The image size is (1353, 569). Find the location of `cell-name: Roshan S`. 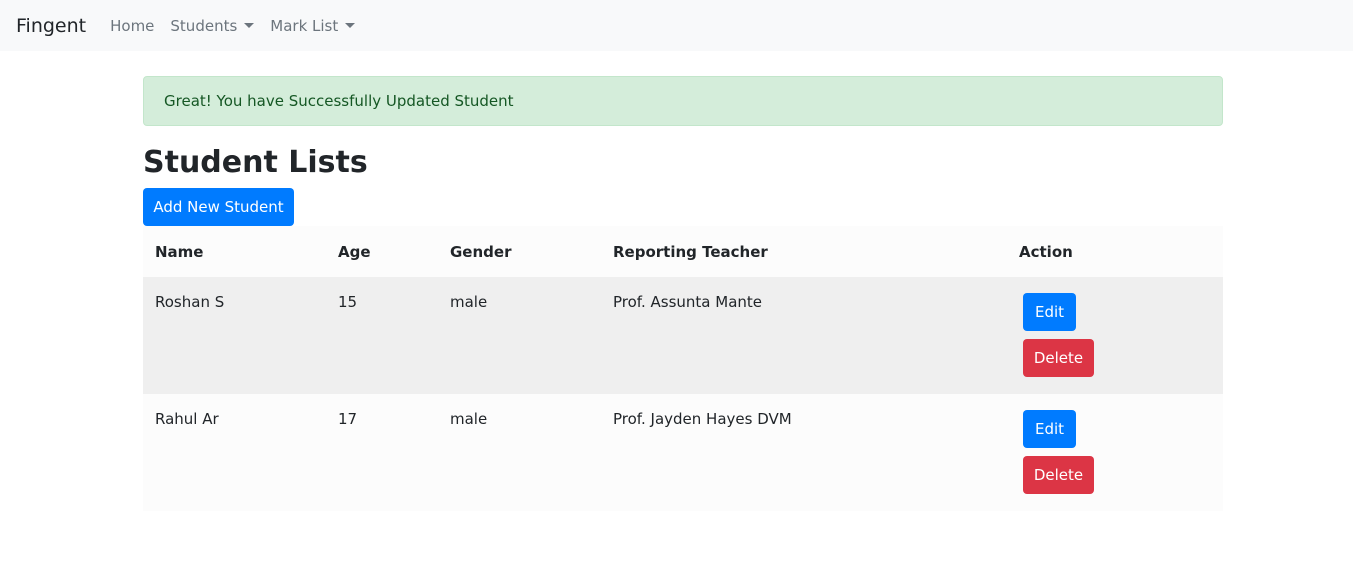

cell-name: Roshan S is located at coordinates (190, 302).